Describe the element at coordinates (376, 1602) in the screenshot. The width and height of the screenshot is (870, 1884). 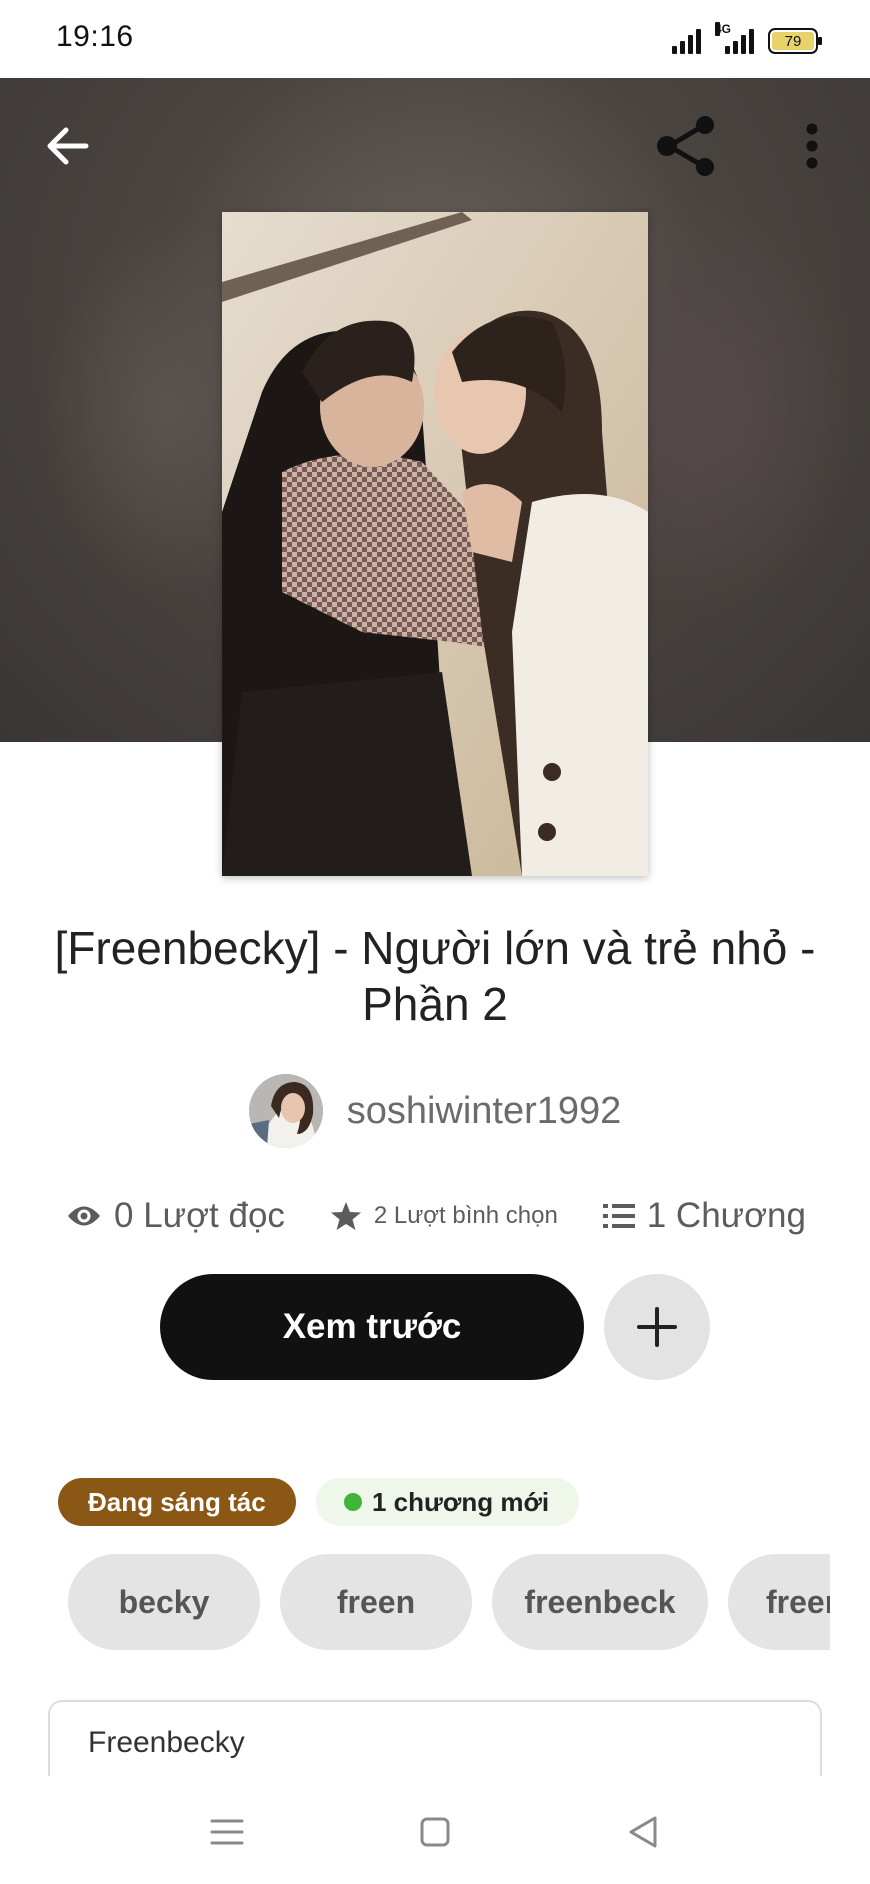
I see `tag-chip: freen` at that location.